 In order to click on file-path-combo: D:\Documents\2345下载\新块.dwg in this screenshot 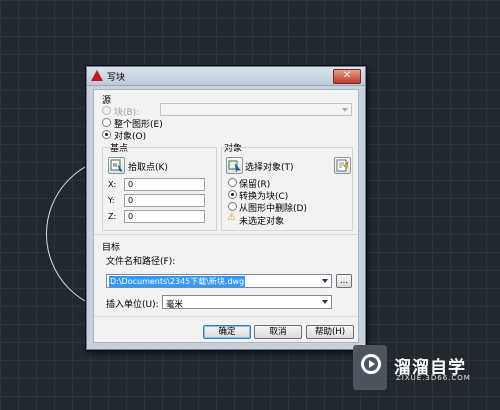, I will do `click(219, 281)`.